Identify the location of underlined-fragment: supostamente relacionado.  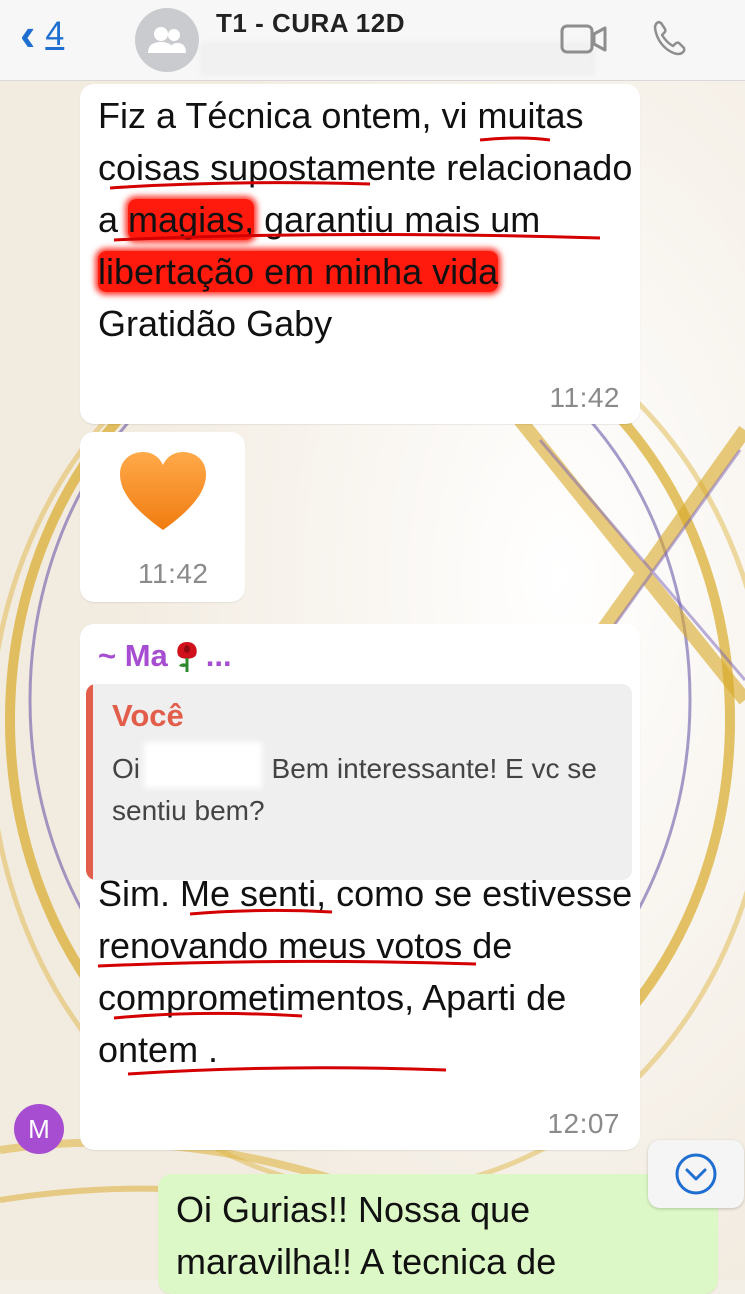
(421, 167).